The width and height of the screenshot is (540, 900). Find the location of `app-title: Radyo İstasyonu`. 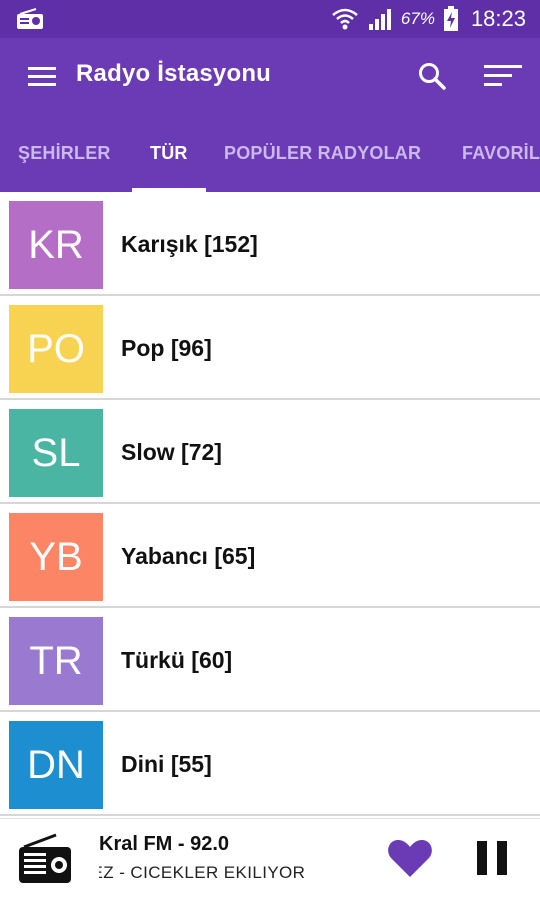

app-title: Radyo İstasyonu is located at coordinates (174, 73).